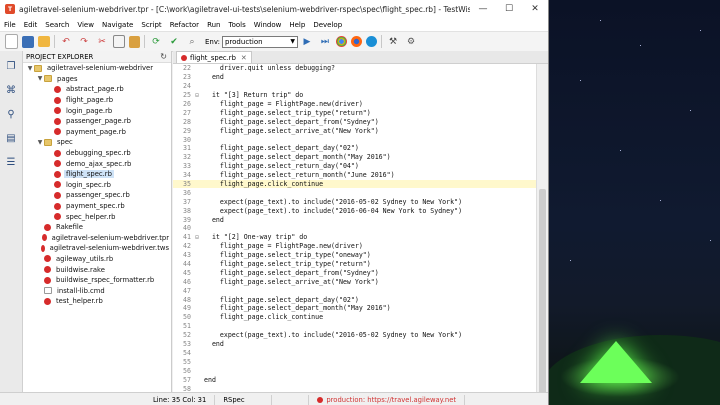 Image resolution: width=720 pixels, height=405 pixels. Describe the element at coordinates (542, 291) in the screenshot. I see `scrollbar-thumb` at that location.